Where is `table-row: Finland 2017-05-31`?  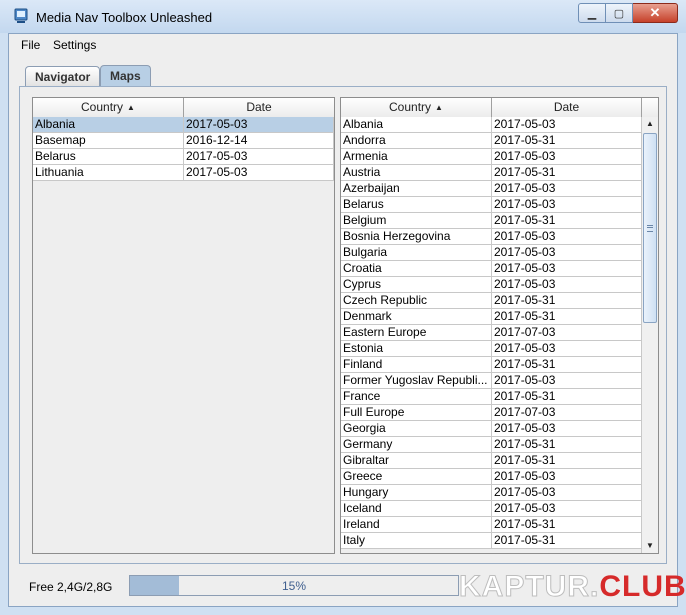
table-row: Finland 2017-05-31 is located at coordinates (491, 365).